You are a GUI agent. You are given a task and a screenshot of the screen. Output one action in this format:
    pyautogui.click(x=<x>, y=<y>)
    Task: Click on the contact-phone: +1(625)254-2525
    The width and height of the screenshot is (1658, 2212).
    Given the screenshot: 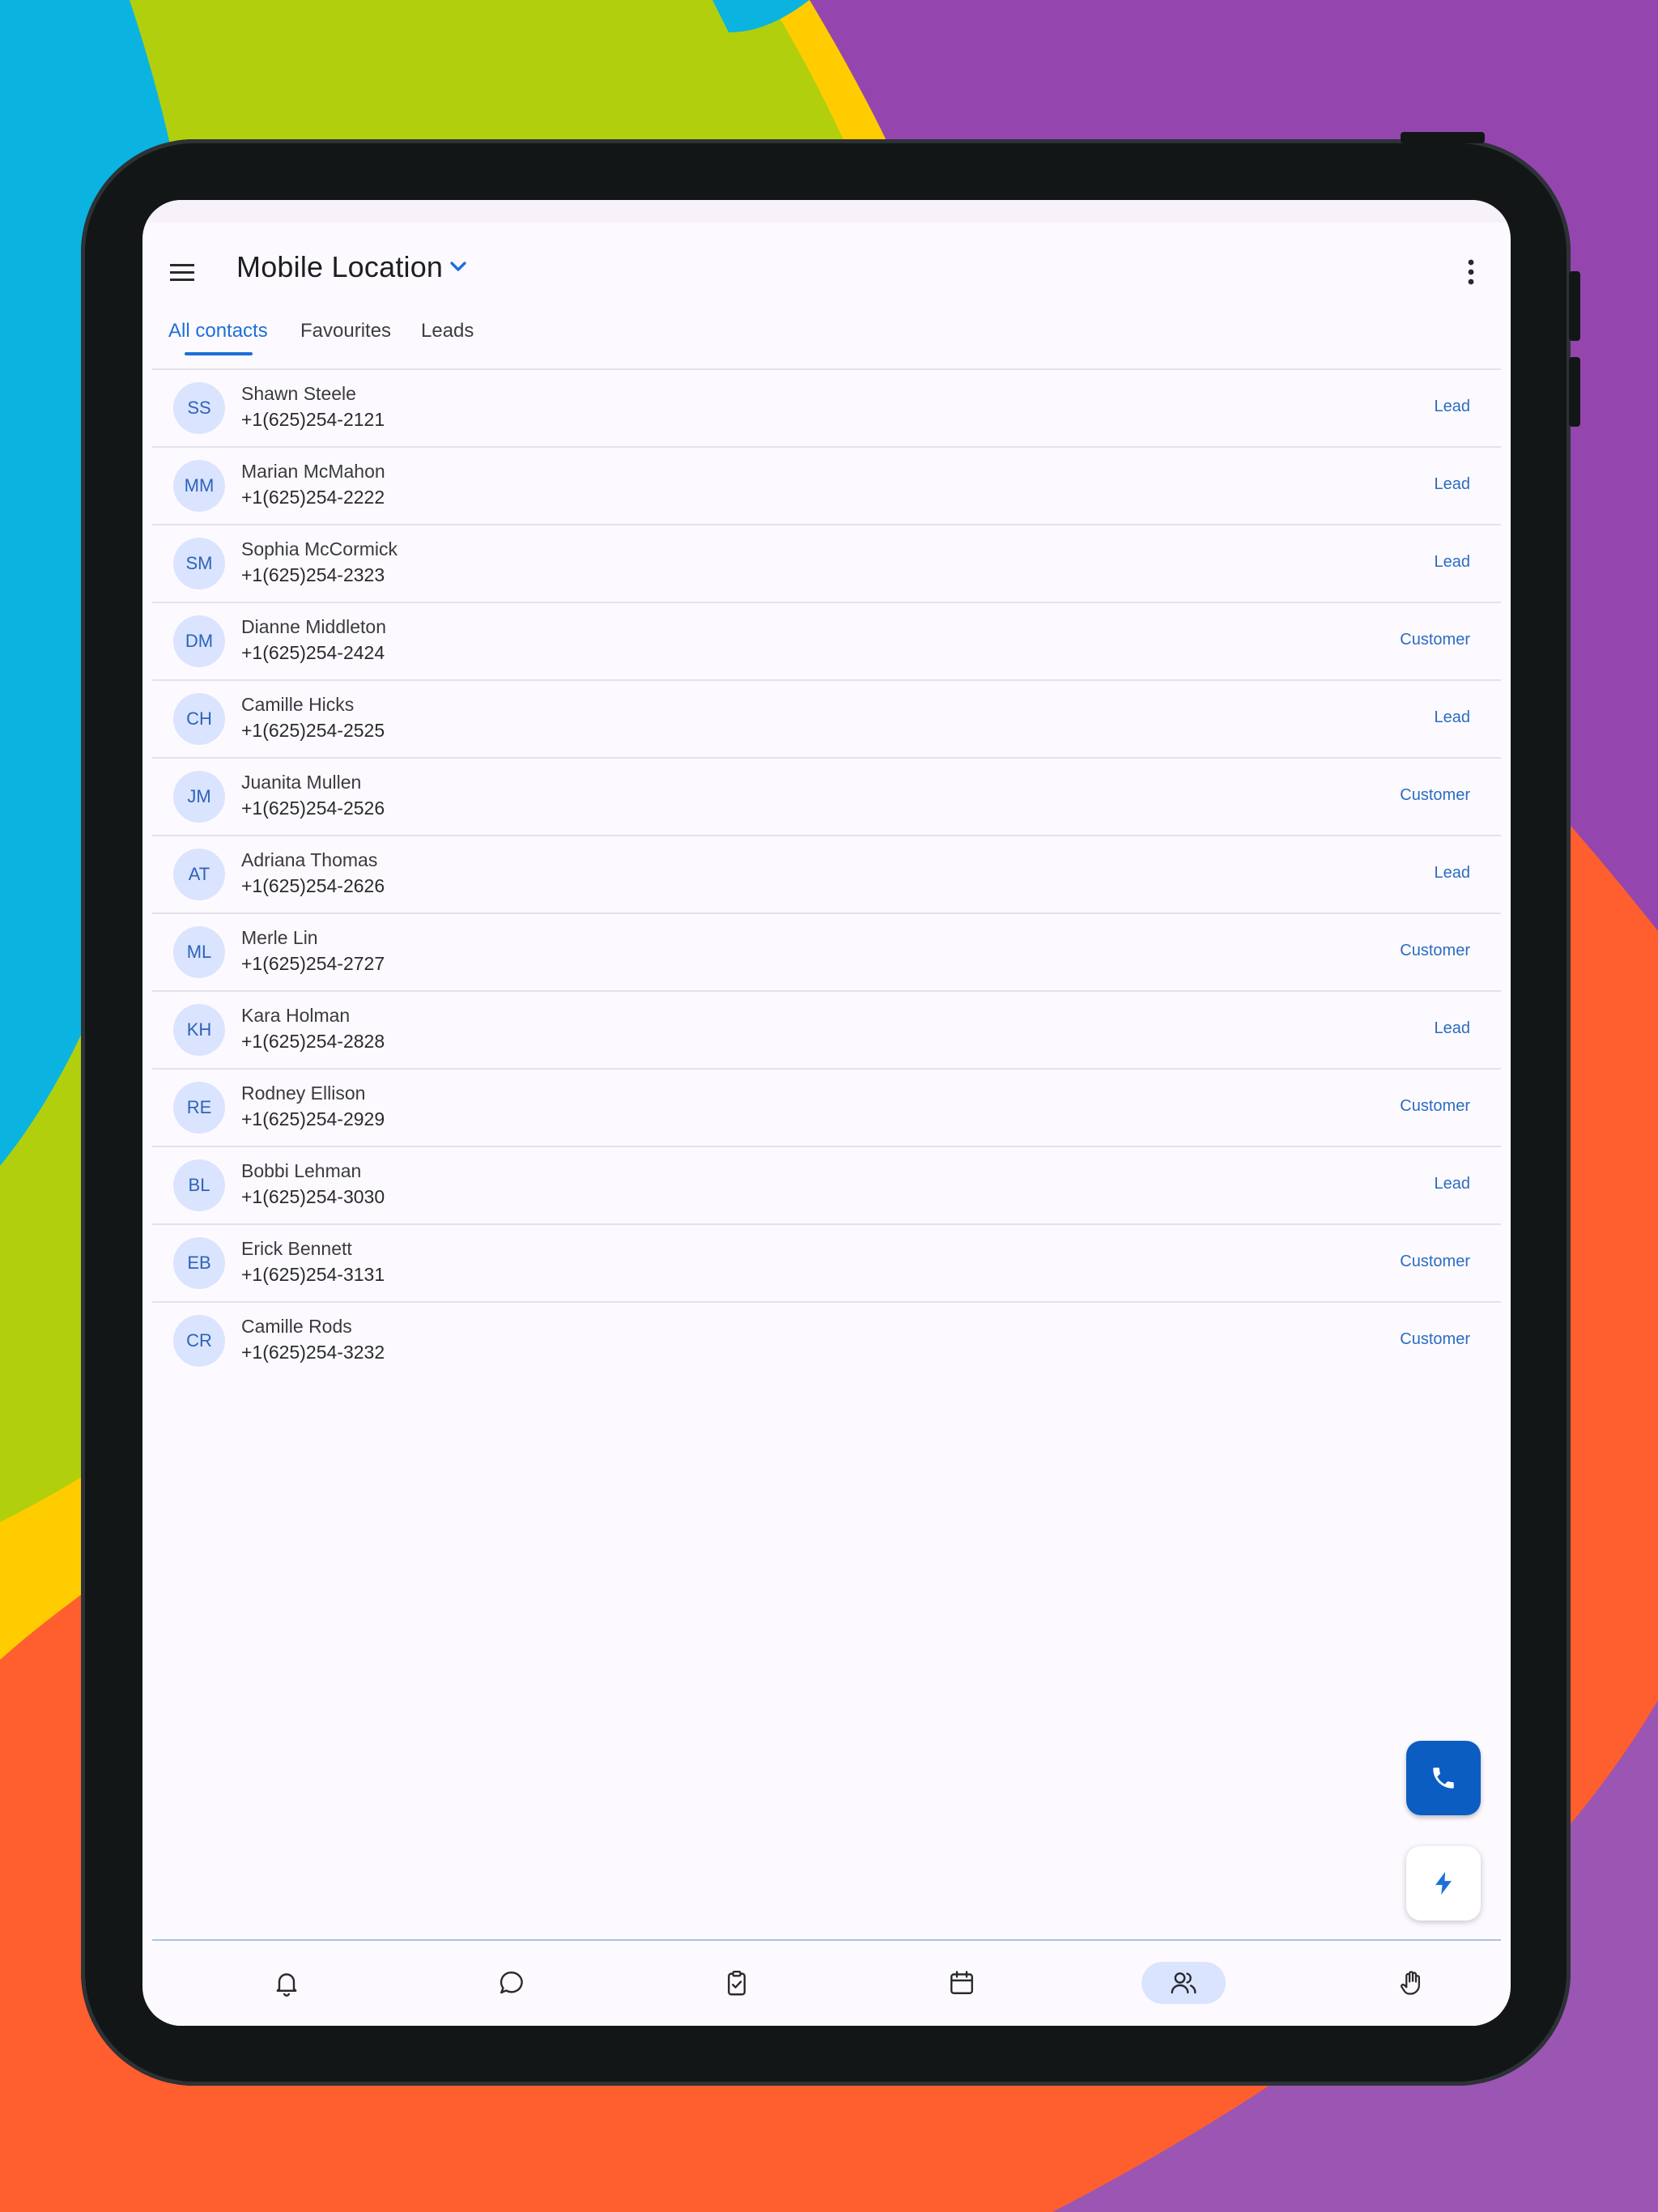 What is the action you would take?
    pyautogui.click(x=313, y=731)
    